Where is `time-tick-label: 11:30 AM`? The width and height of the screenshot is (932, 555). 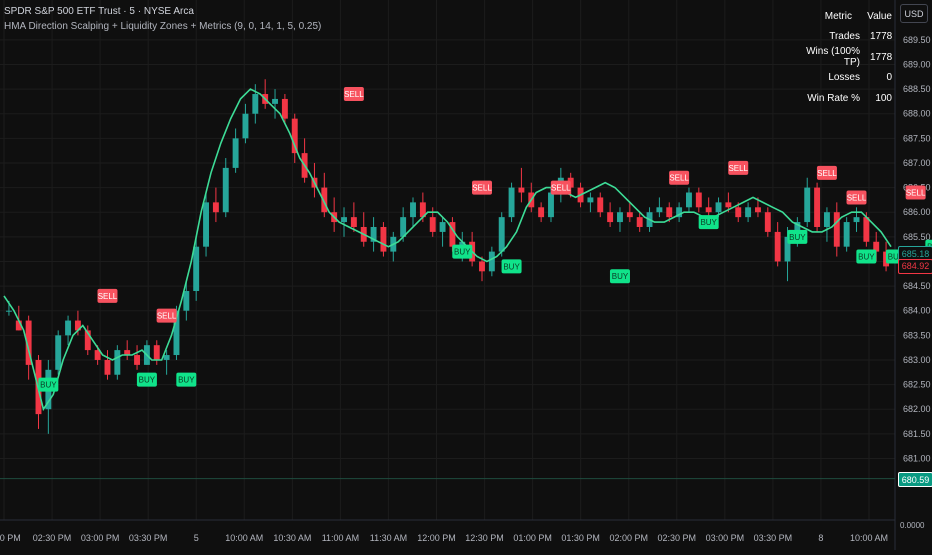
time-tick-label: 11:30 AM is located at coordinates (388, 538).